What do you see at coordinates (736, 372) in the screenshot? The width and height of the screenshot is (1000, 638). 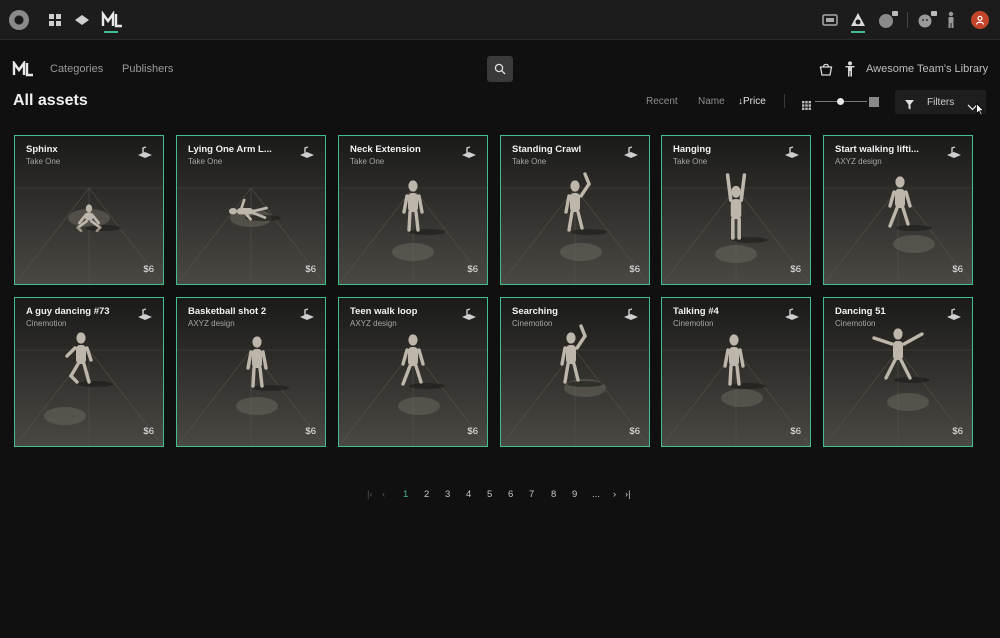 I see `asset-card: Talking #4 Cinemotion $6` at bounding box center [736, 372].